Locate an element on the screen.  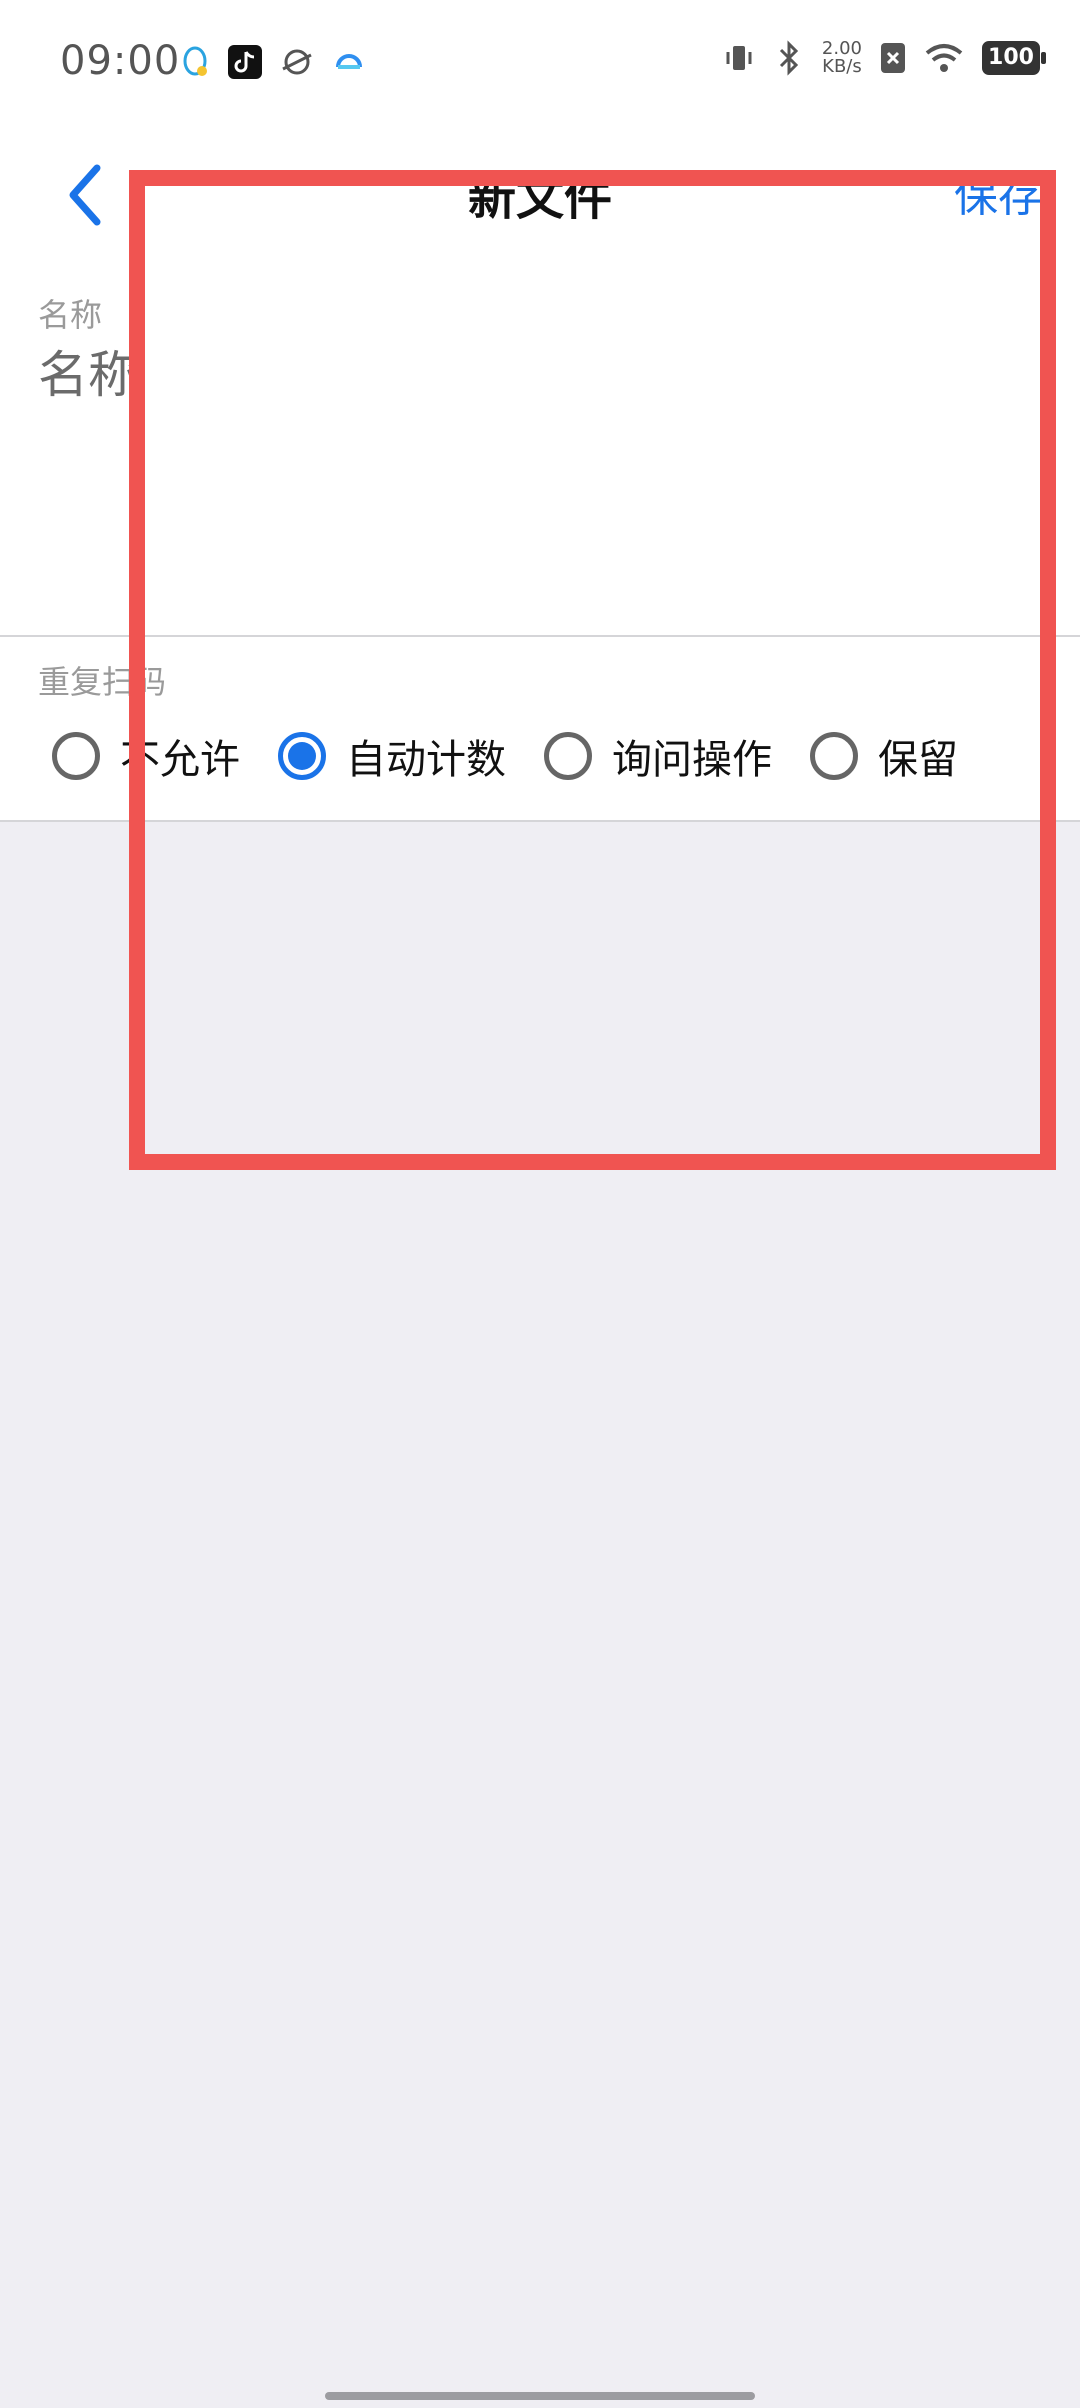
radio-option-ask: 询问操作 is located at coordinates (658, 756).